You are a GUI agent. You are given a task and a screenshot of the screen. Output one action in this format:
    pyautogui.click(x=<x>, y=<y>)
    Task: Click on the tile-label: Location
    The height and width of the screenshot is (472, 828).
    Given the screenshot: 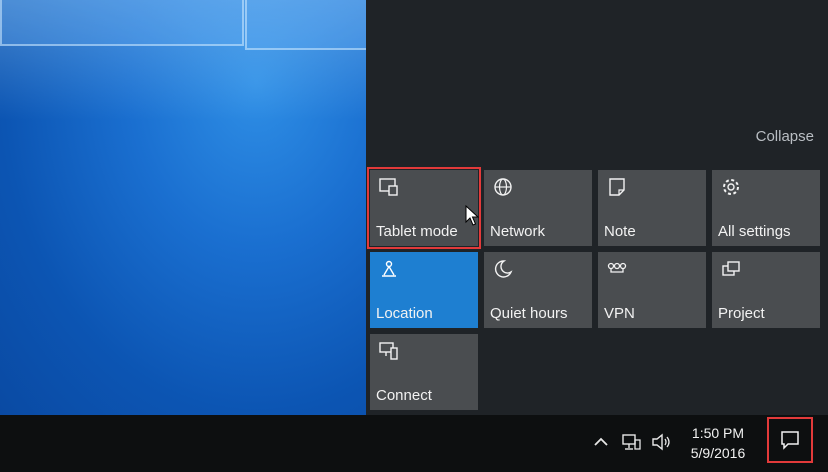 What is the action you would take?
    pyautogui.click(x=404, y=313)
    